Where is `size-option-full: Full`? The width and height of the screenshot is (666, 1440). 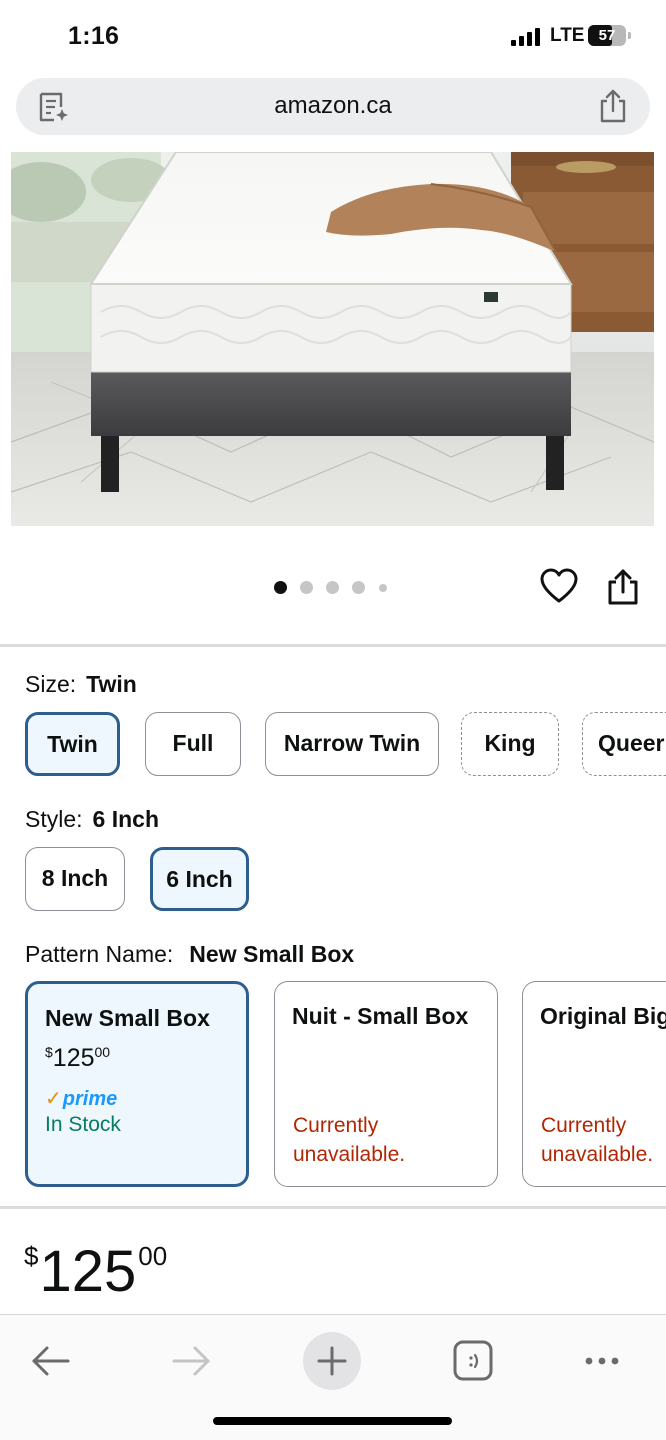 size-option-full: Full is located at coordinates (193, 744).